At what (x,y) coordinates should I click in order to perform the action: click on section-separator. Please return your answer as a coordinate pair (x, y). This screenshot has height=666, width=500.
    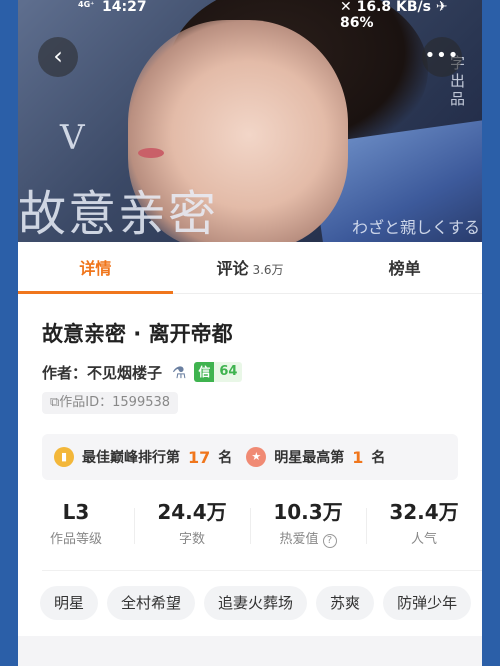
    Looking at the image, I should click on (250, 651).